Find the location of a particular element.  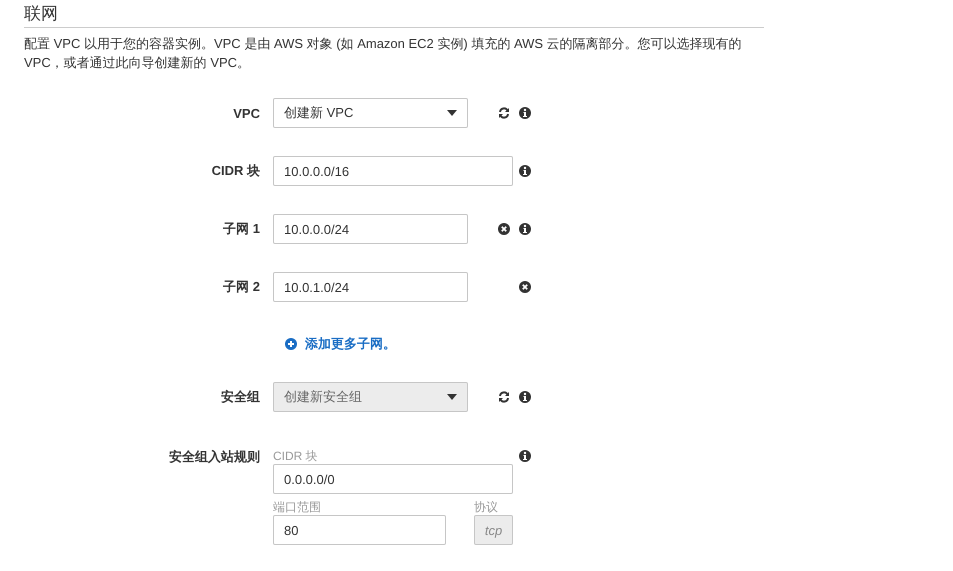

field-label: CIDR 块 is located at coordinates (236, 170).